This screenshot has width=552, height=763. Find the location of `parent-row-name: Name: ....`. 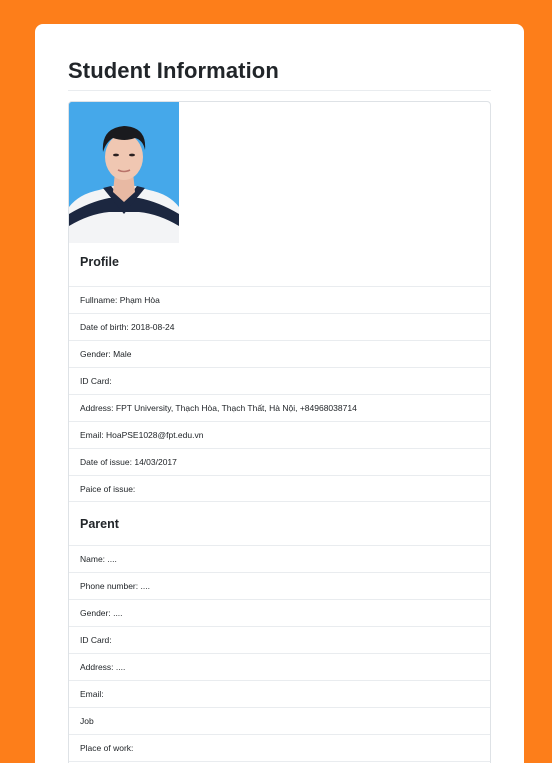

parent-row-name: Name: .... is located at coordinates (279, 558).